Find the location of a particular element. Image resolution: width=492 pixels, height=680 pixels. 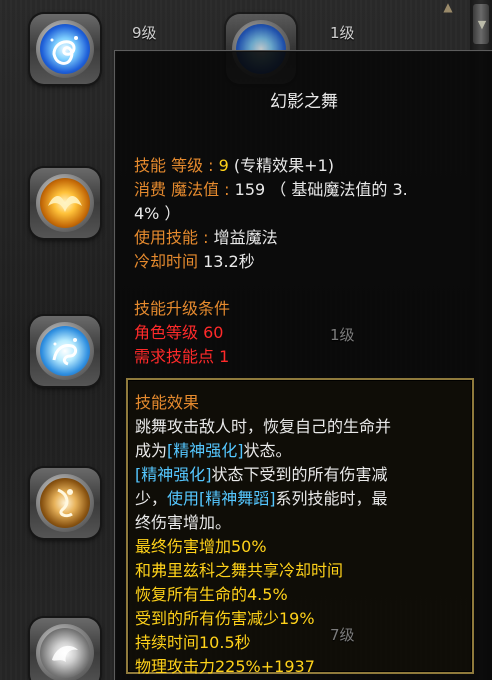

skill-effect-header: 技能效果 is located at coordinates (167, 402).